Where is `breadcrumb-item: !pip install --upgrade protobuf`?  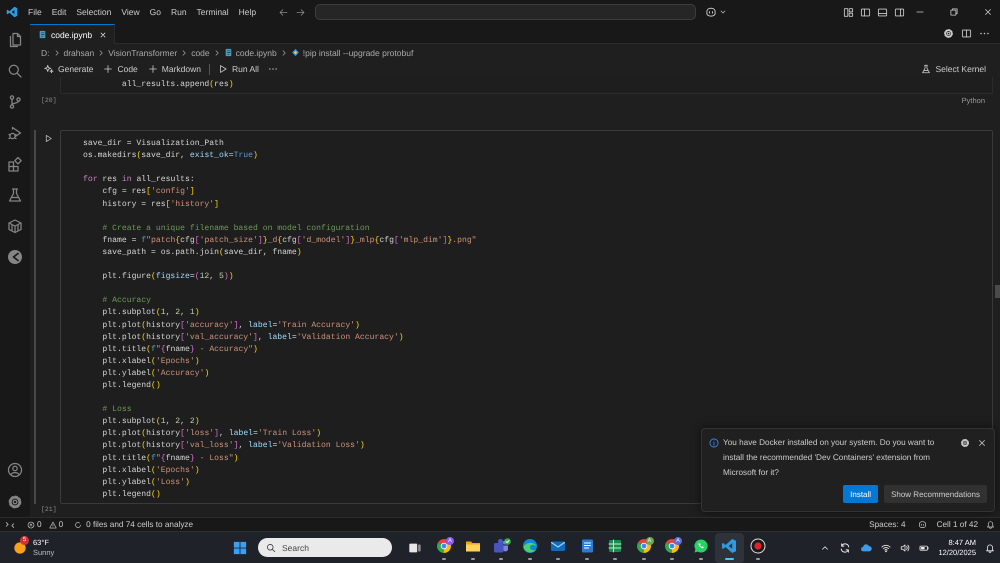
breadcrumb-item: !pip install --upgrade protobuf is located at coordinates (358, 53).